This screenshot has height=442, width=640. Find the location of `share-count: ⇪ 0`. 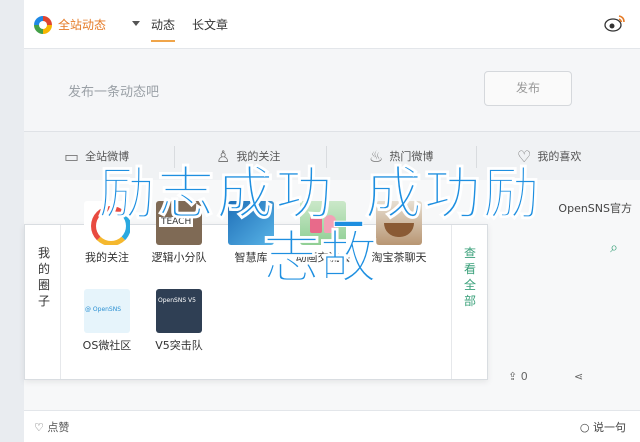

share-count: ⇪ 0 is located at coordinates (518, 376).